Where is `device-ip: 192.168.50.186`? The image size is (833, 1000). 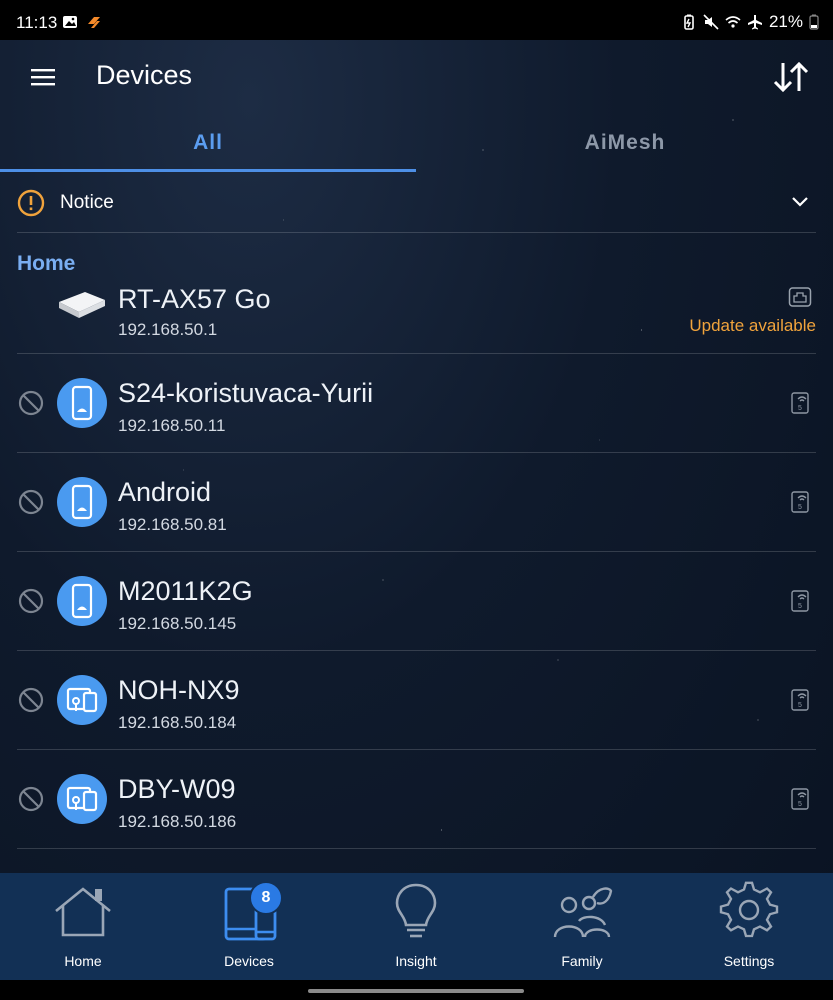
device-ip: 192.168.50.186 is located at coordinates (177, 821).